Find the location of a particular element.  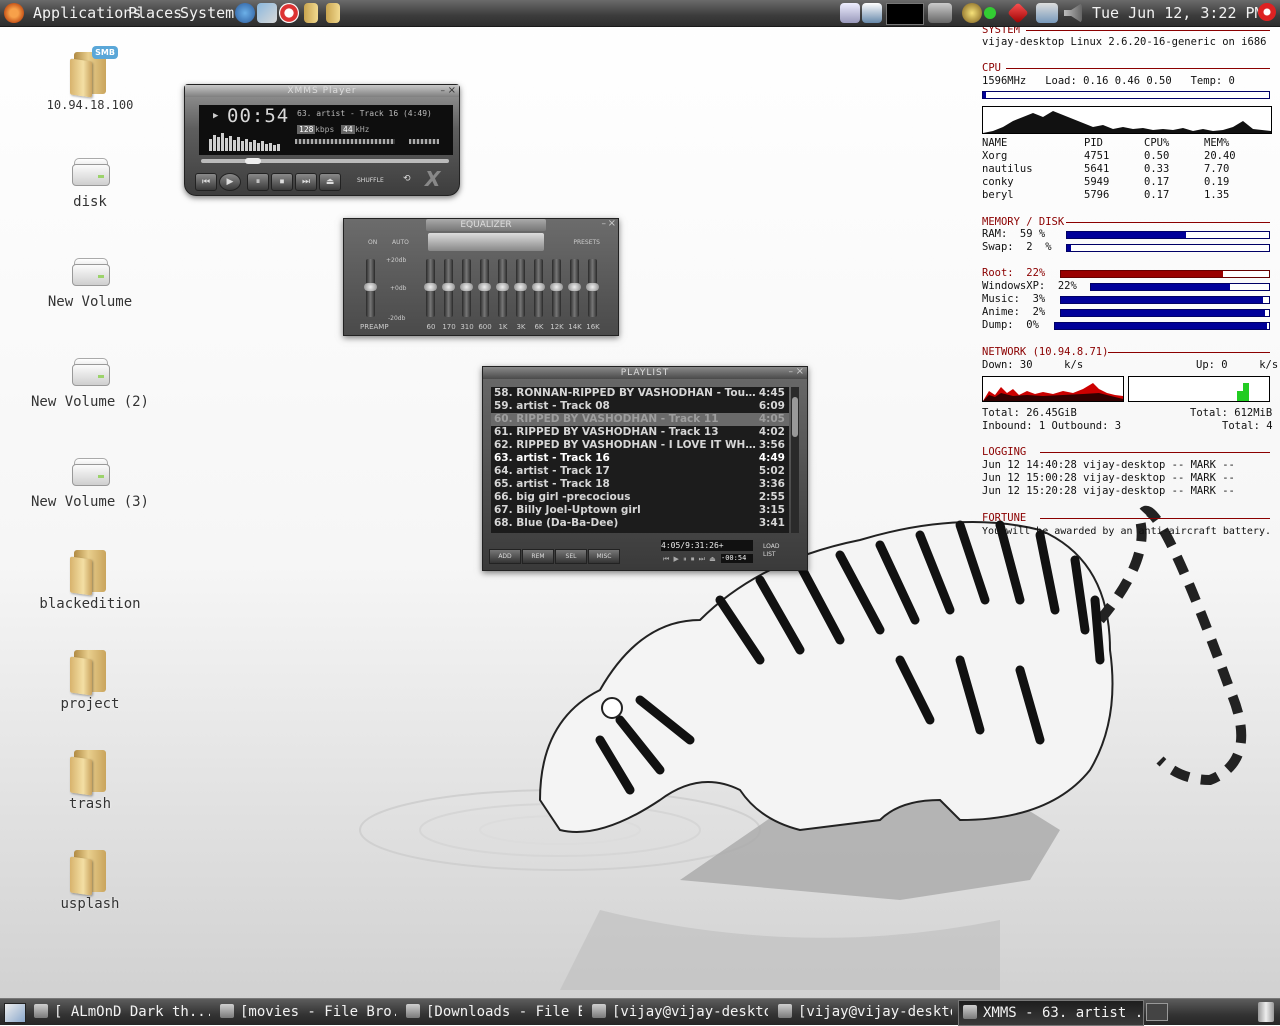

equalizer-titlebar: EQUALIZER is located at coordinates (486, 225).